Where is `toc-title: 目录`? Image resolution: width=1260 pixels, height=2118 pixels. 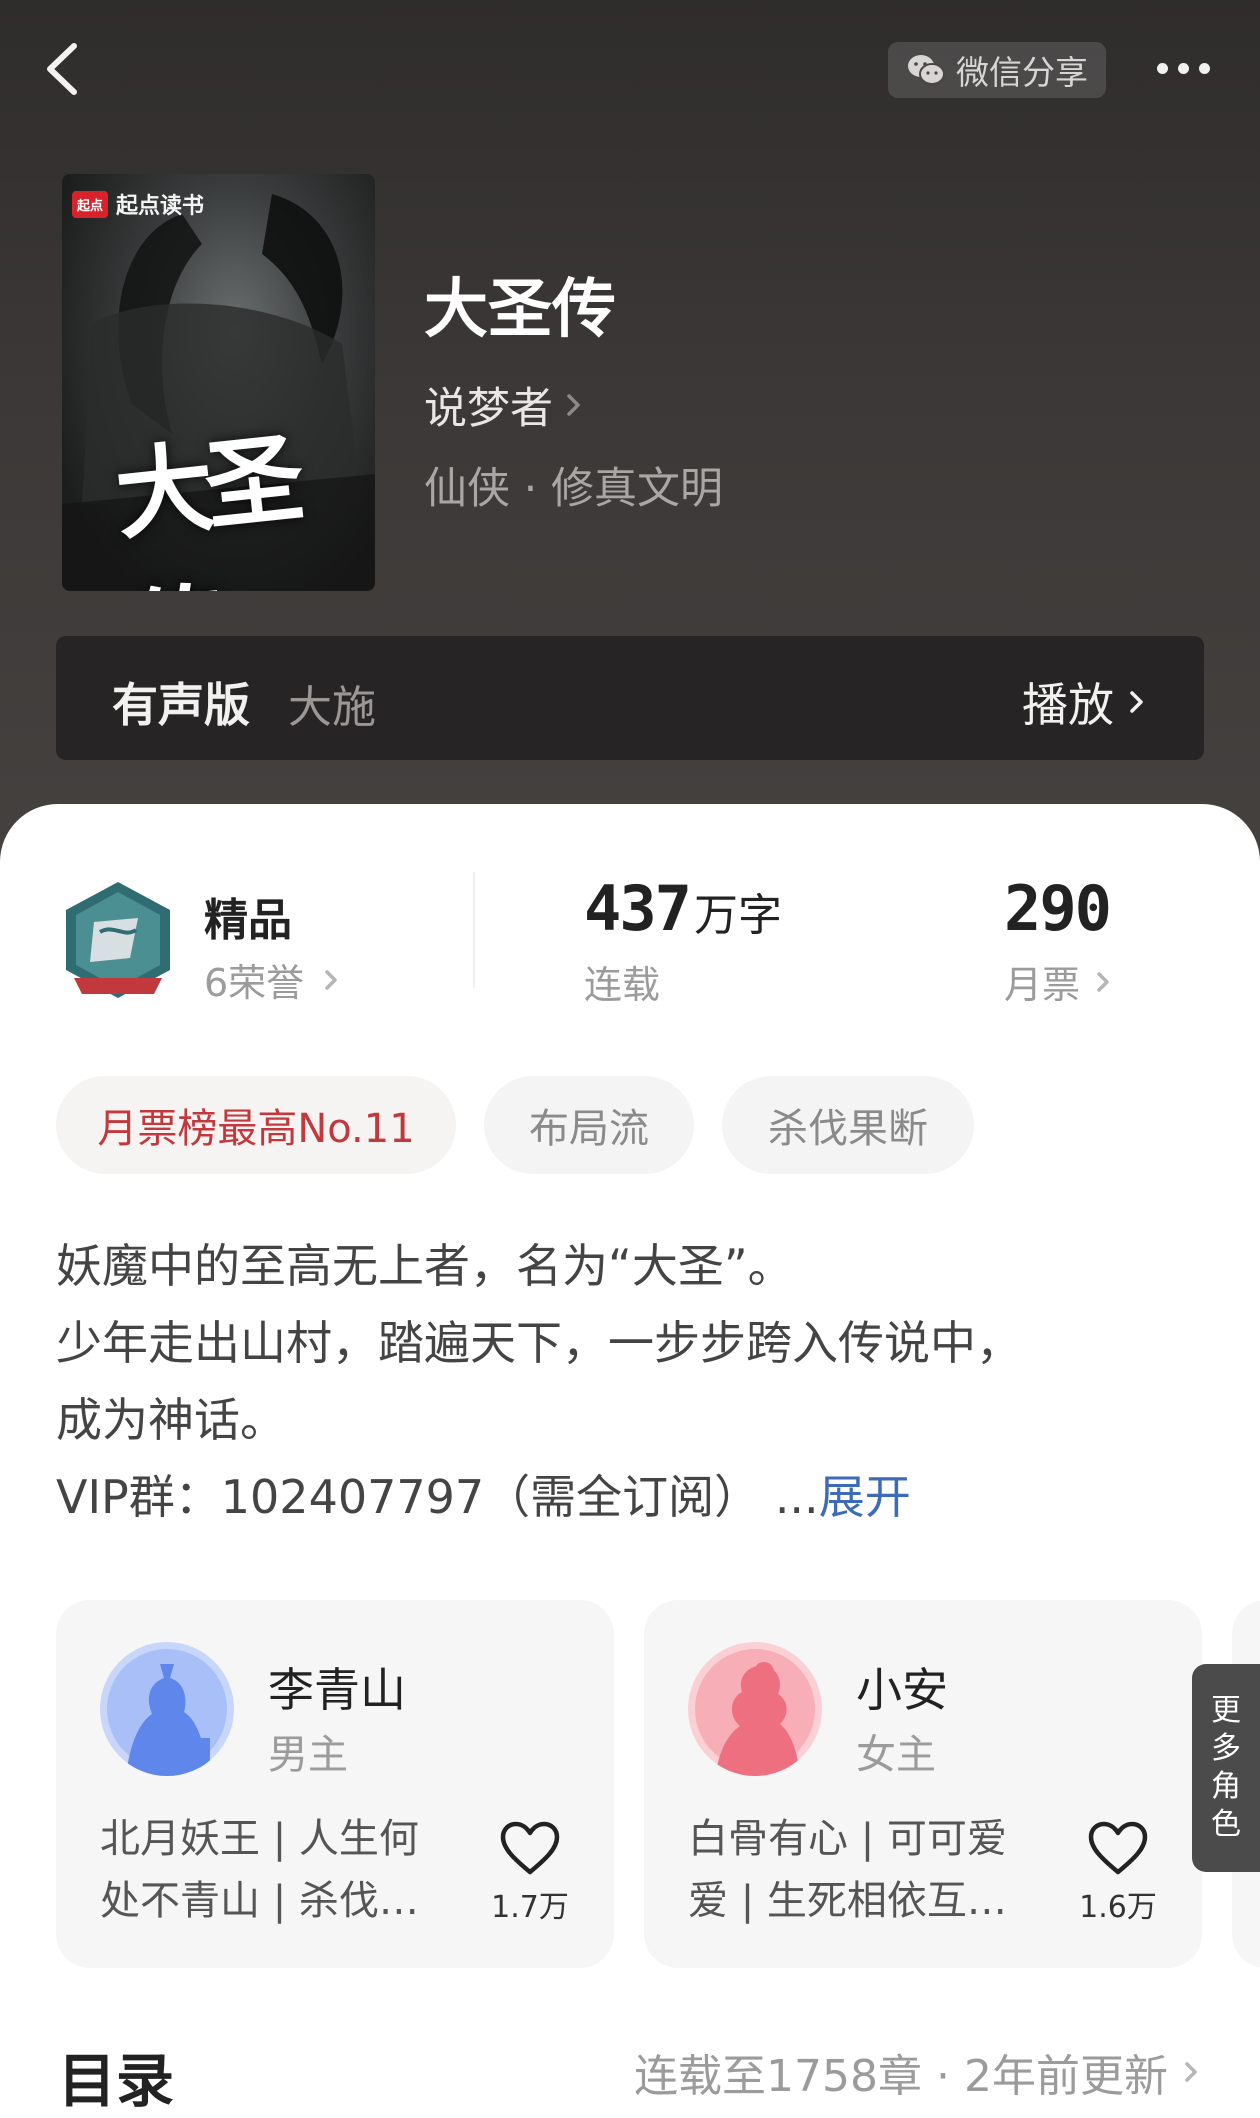
toc-title: 目录 is located at coordinates (116, 2081).